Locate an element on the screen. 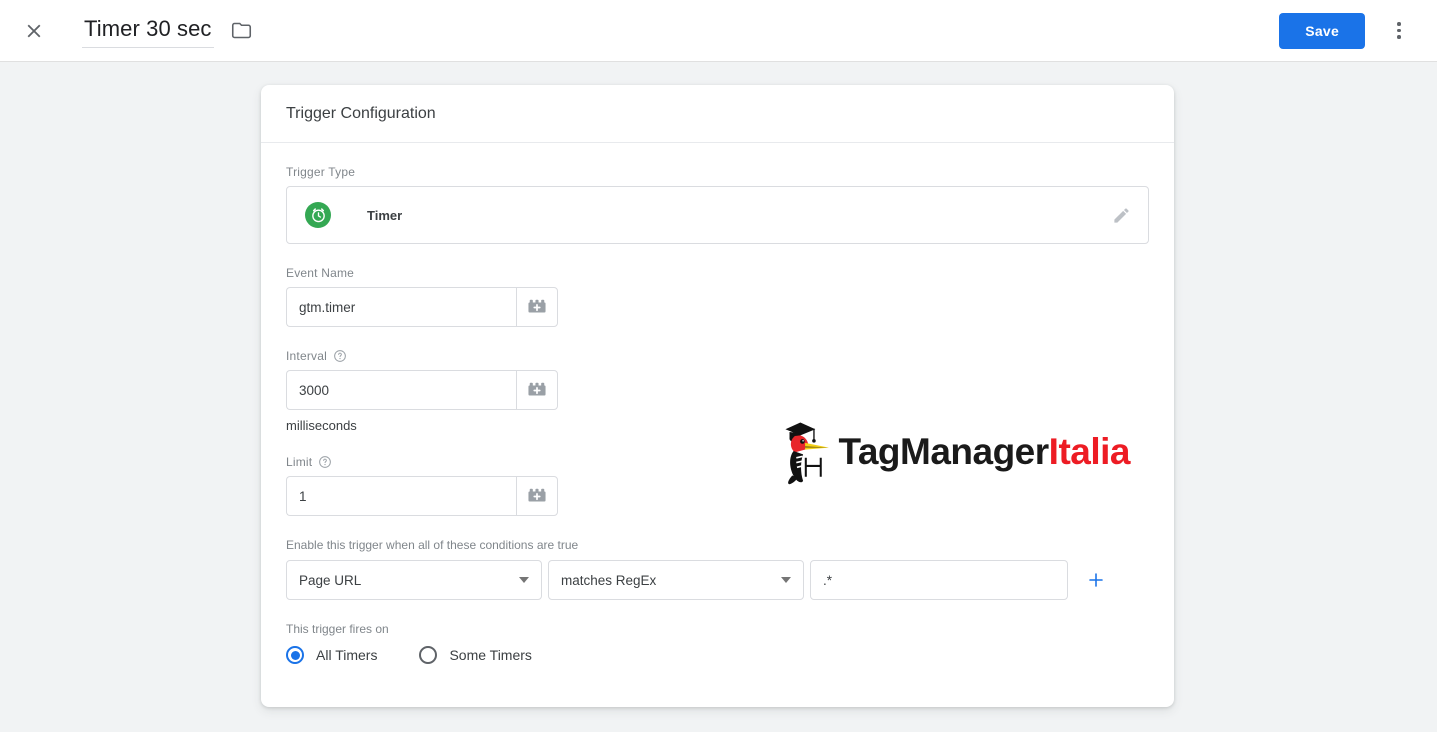 This screenshot has height=732, width=1437. limit-label-text: Limit is located at coordinates (299, 462).